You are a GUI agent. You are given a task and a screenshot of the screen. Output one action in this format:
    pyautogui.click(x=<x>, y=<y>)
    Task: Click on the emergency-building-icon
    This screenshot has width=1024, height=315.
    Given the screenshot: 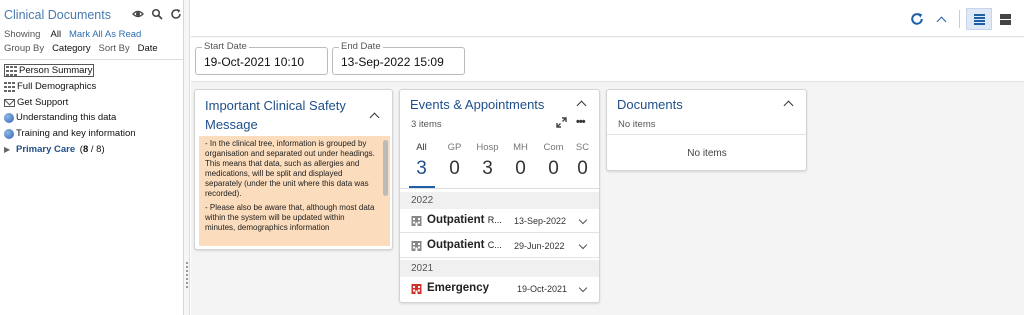 What is the action you would take?
    pyautogui.click(x=416, y=289)
    